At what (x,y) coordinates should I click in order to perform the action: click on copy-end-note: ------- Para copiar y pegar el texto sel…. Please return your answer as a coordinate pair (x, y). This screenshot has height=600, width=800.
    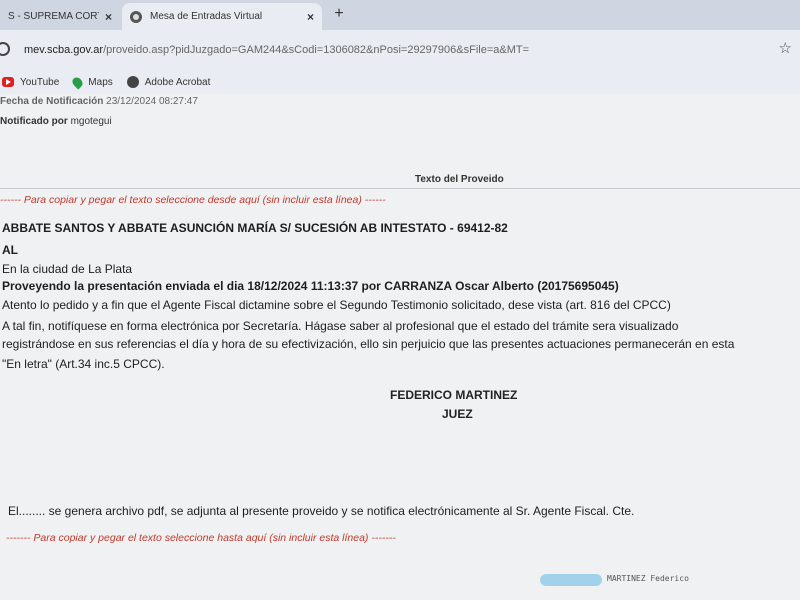
    Looking at the image, I should click on (201, 538).